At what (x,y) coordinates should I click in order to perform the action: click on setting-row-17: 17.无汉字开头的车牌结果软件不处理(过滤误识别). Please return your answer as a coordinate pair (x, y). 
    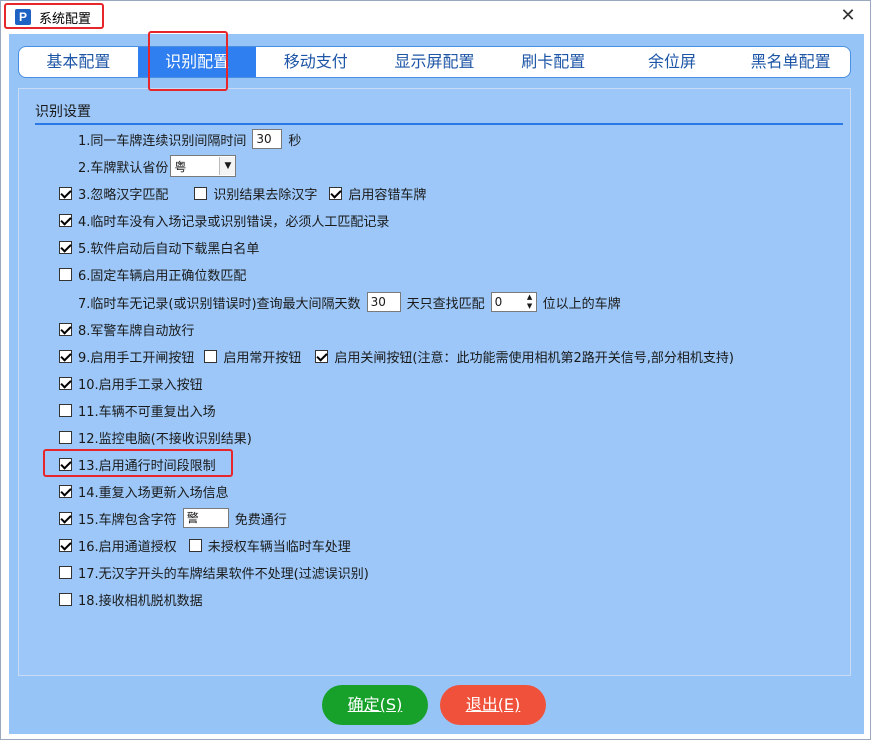
    Looking at the image, I should click on (214, 572).